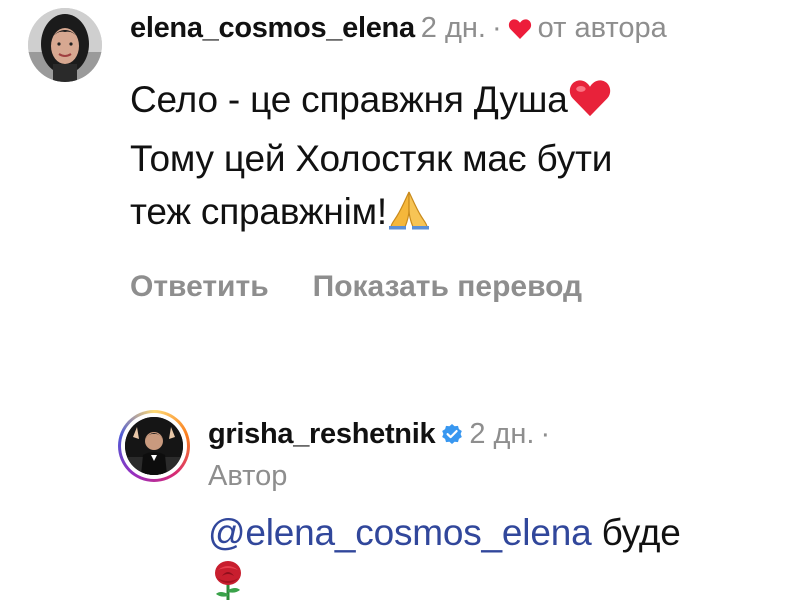 The width and height of the screenshot is (800, 600). What do you see at coordinates (455, 214) in the screenshot?
I see `comment-line-3: теж справжнім!` at bounding box center [455, 214].